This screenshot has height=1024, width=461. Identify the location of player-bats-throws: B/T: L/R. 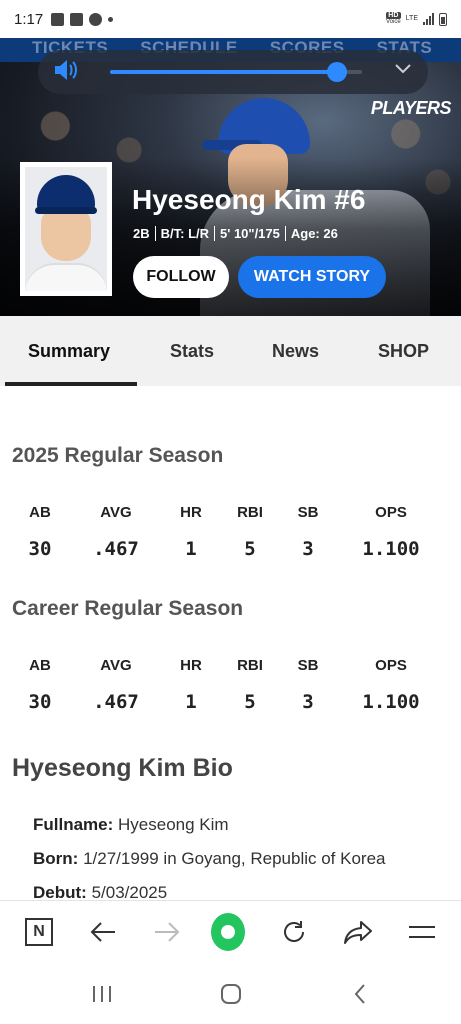
(184, 233).